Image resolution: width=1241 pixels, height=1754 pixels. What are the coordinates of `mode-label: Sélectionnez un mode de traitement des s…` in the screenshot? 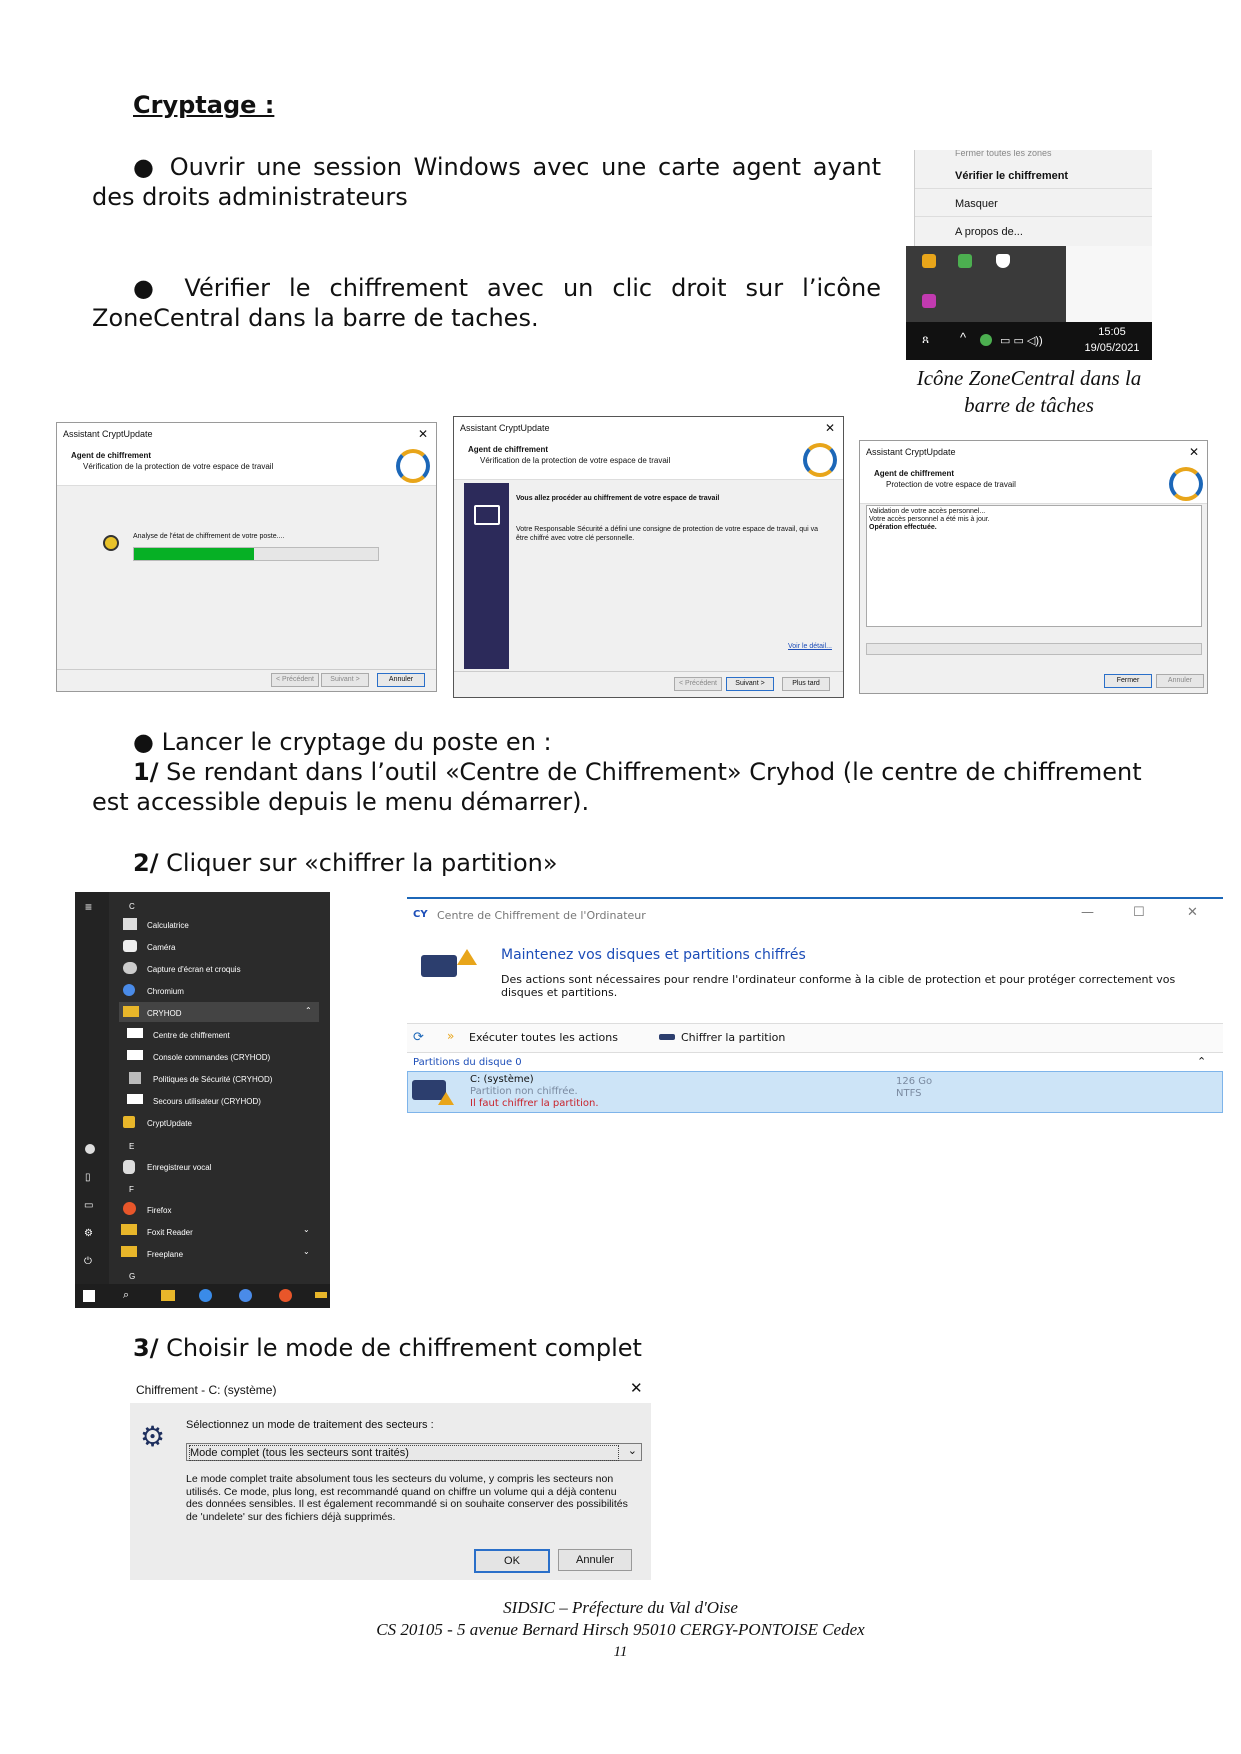 It's located at (310, 1425).